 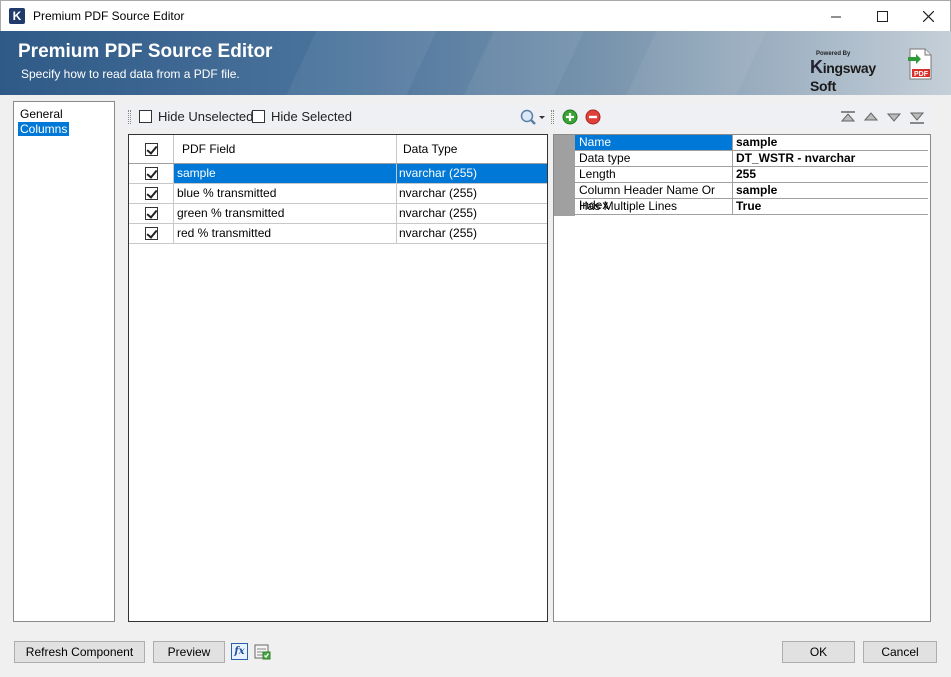 What do you see at coordinates (262, 651) in the screenshot?
I see `variables-icon` at bounding box center [262, 651].